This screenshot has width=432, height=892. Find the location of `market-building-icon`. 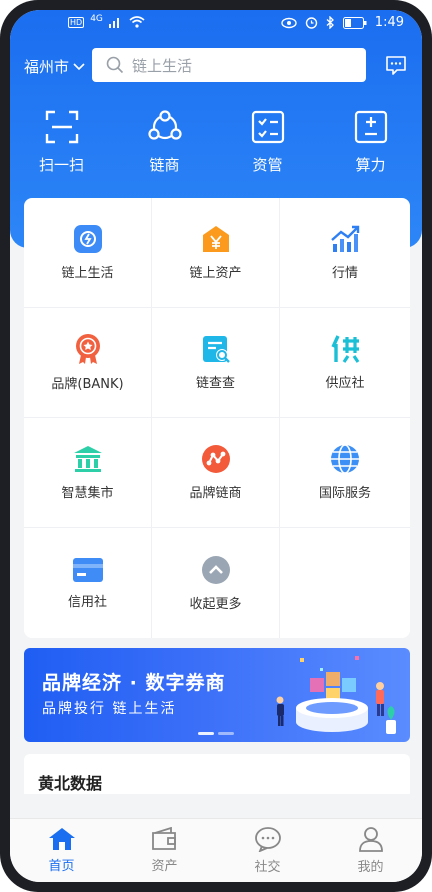

market-building-icon is located at coordinates (87, 459).